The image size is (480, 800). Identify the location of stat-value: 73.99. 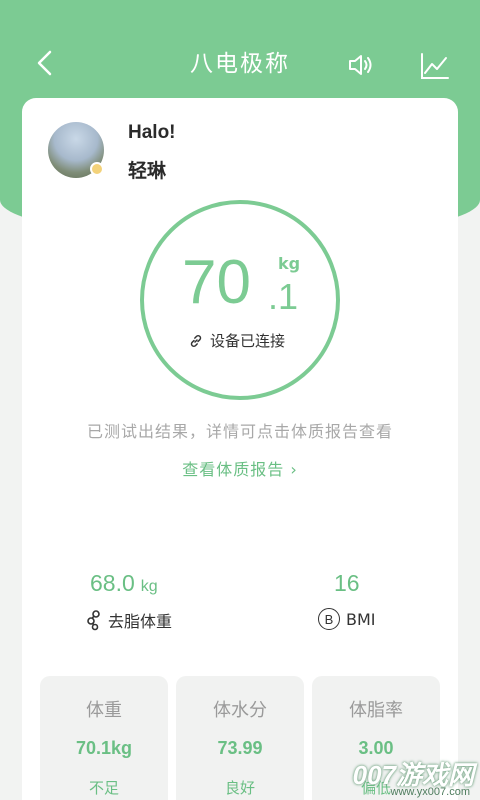
(240, 748).